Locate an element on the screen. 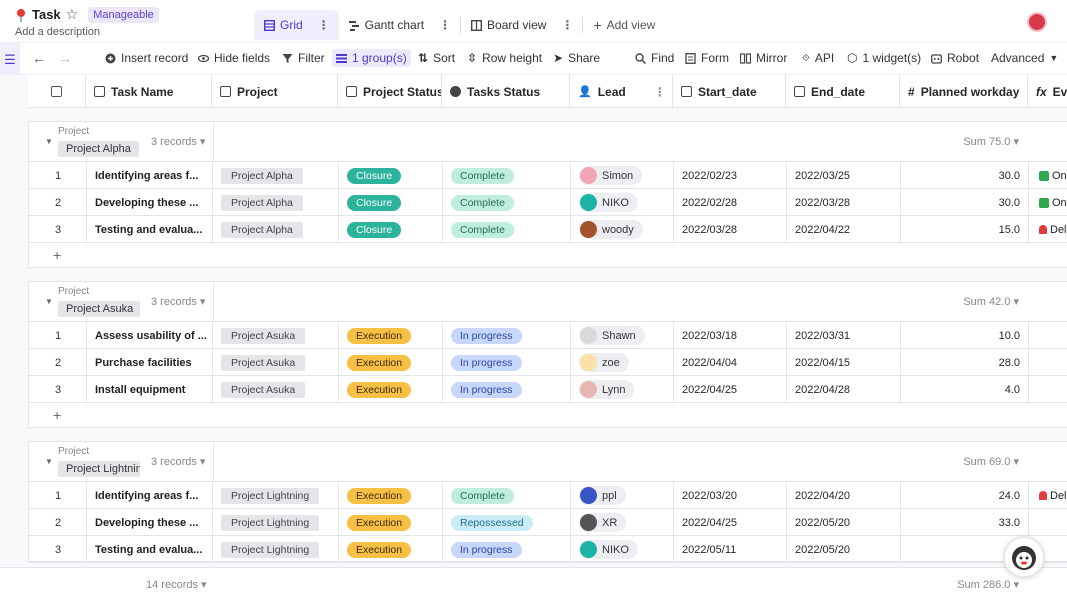  lead-chip: woody is located at coordinates (611, 229).